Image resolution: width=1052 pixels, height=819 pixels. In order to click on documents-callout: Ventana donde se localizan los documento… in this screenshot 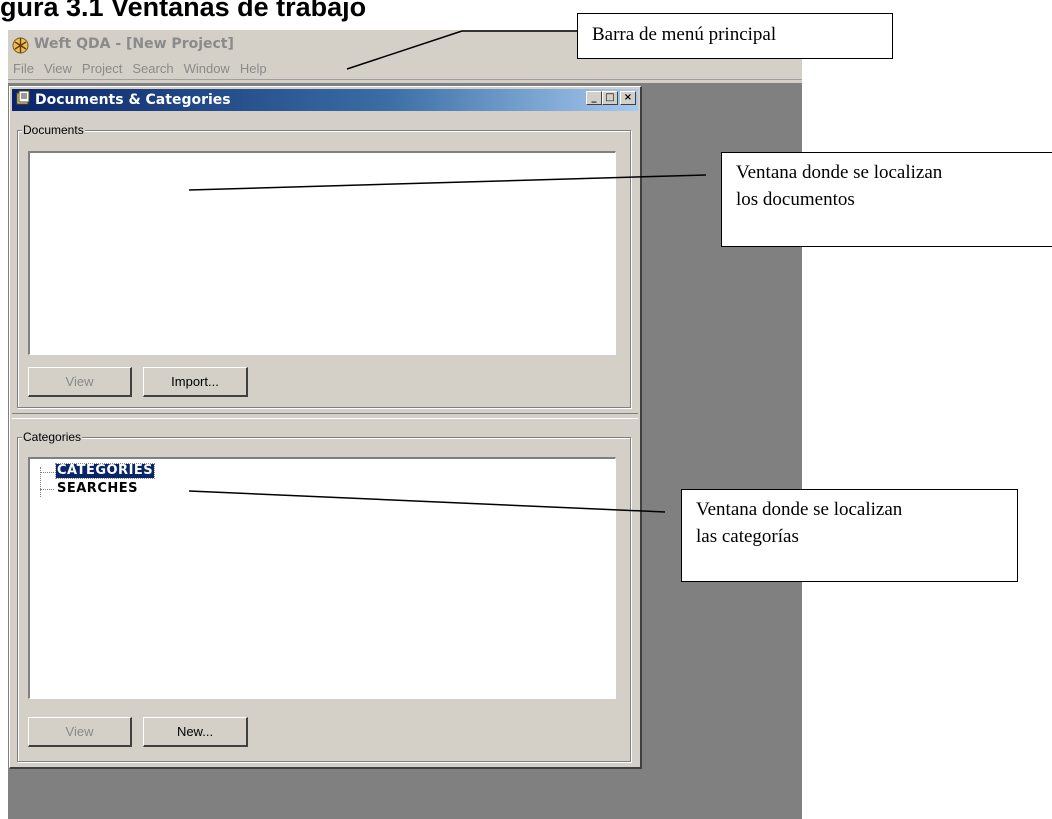, I will do `click(886, 199)`.